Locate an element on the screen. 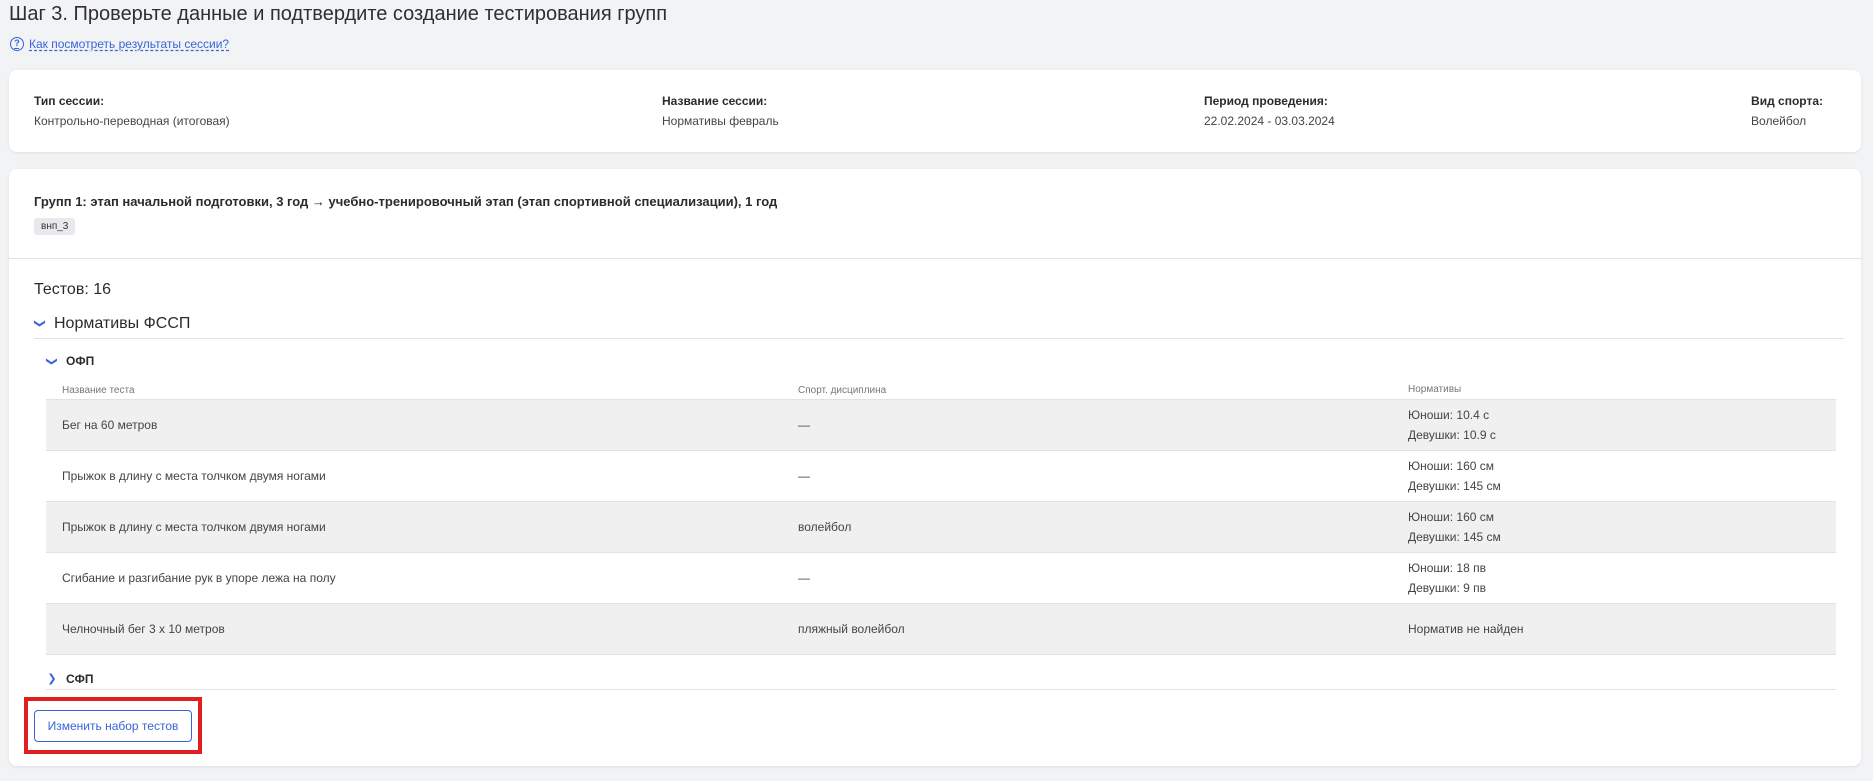 The height and width of the screenshot is (781, 1873). help-link: ? Как посмотреть результаты сессии? is located at coordinates (119, 44).